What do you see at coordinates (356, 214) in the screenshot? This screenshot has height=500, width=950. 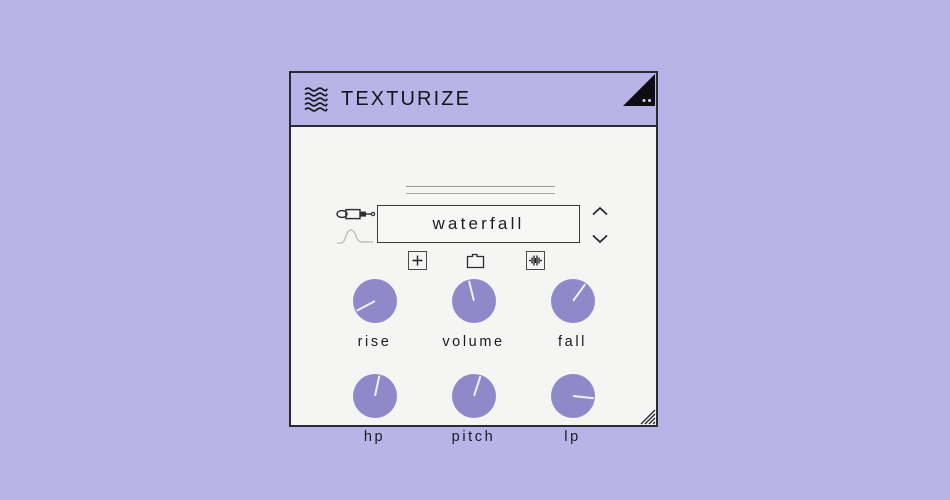 I see `plug-connector-icon` at bounding box center [356, 214].